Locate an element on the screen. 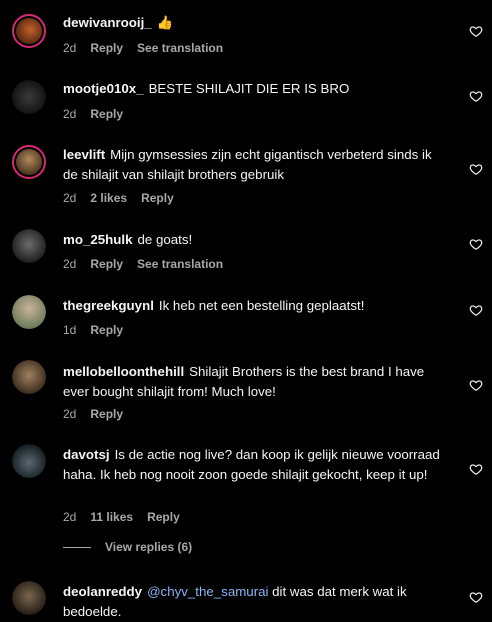  comment-username: mo_25hulk is located at coordinates (97, 239).